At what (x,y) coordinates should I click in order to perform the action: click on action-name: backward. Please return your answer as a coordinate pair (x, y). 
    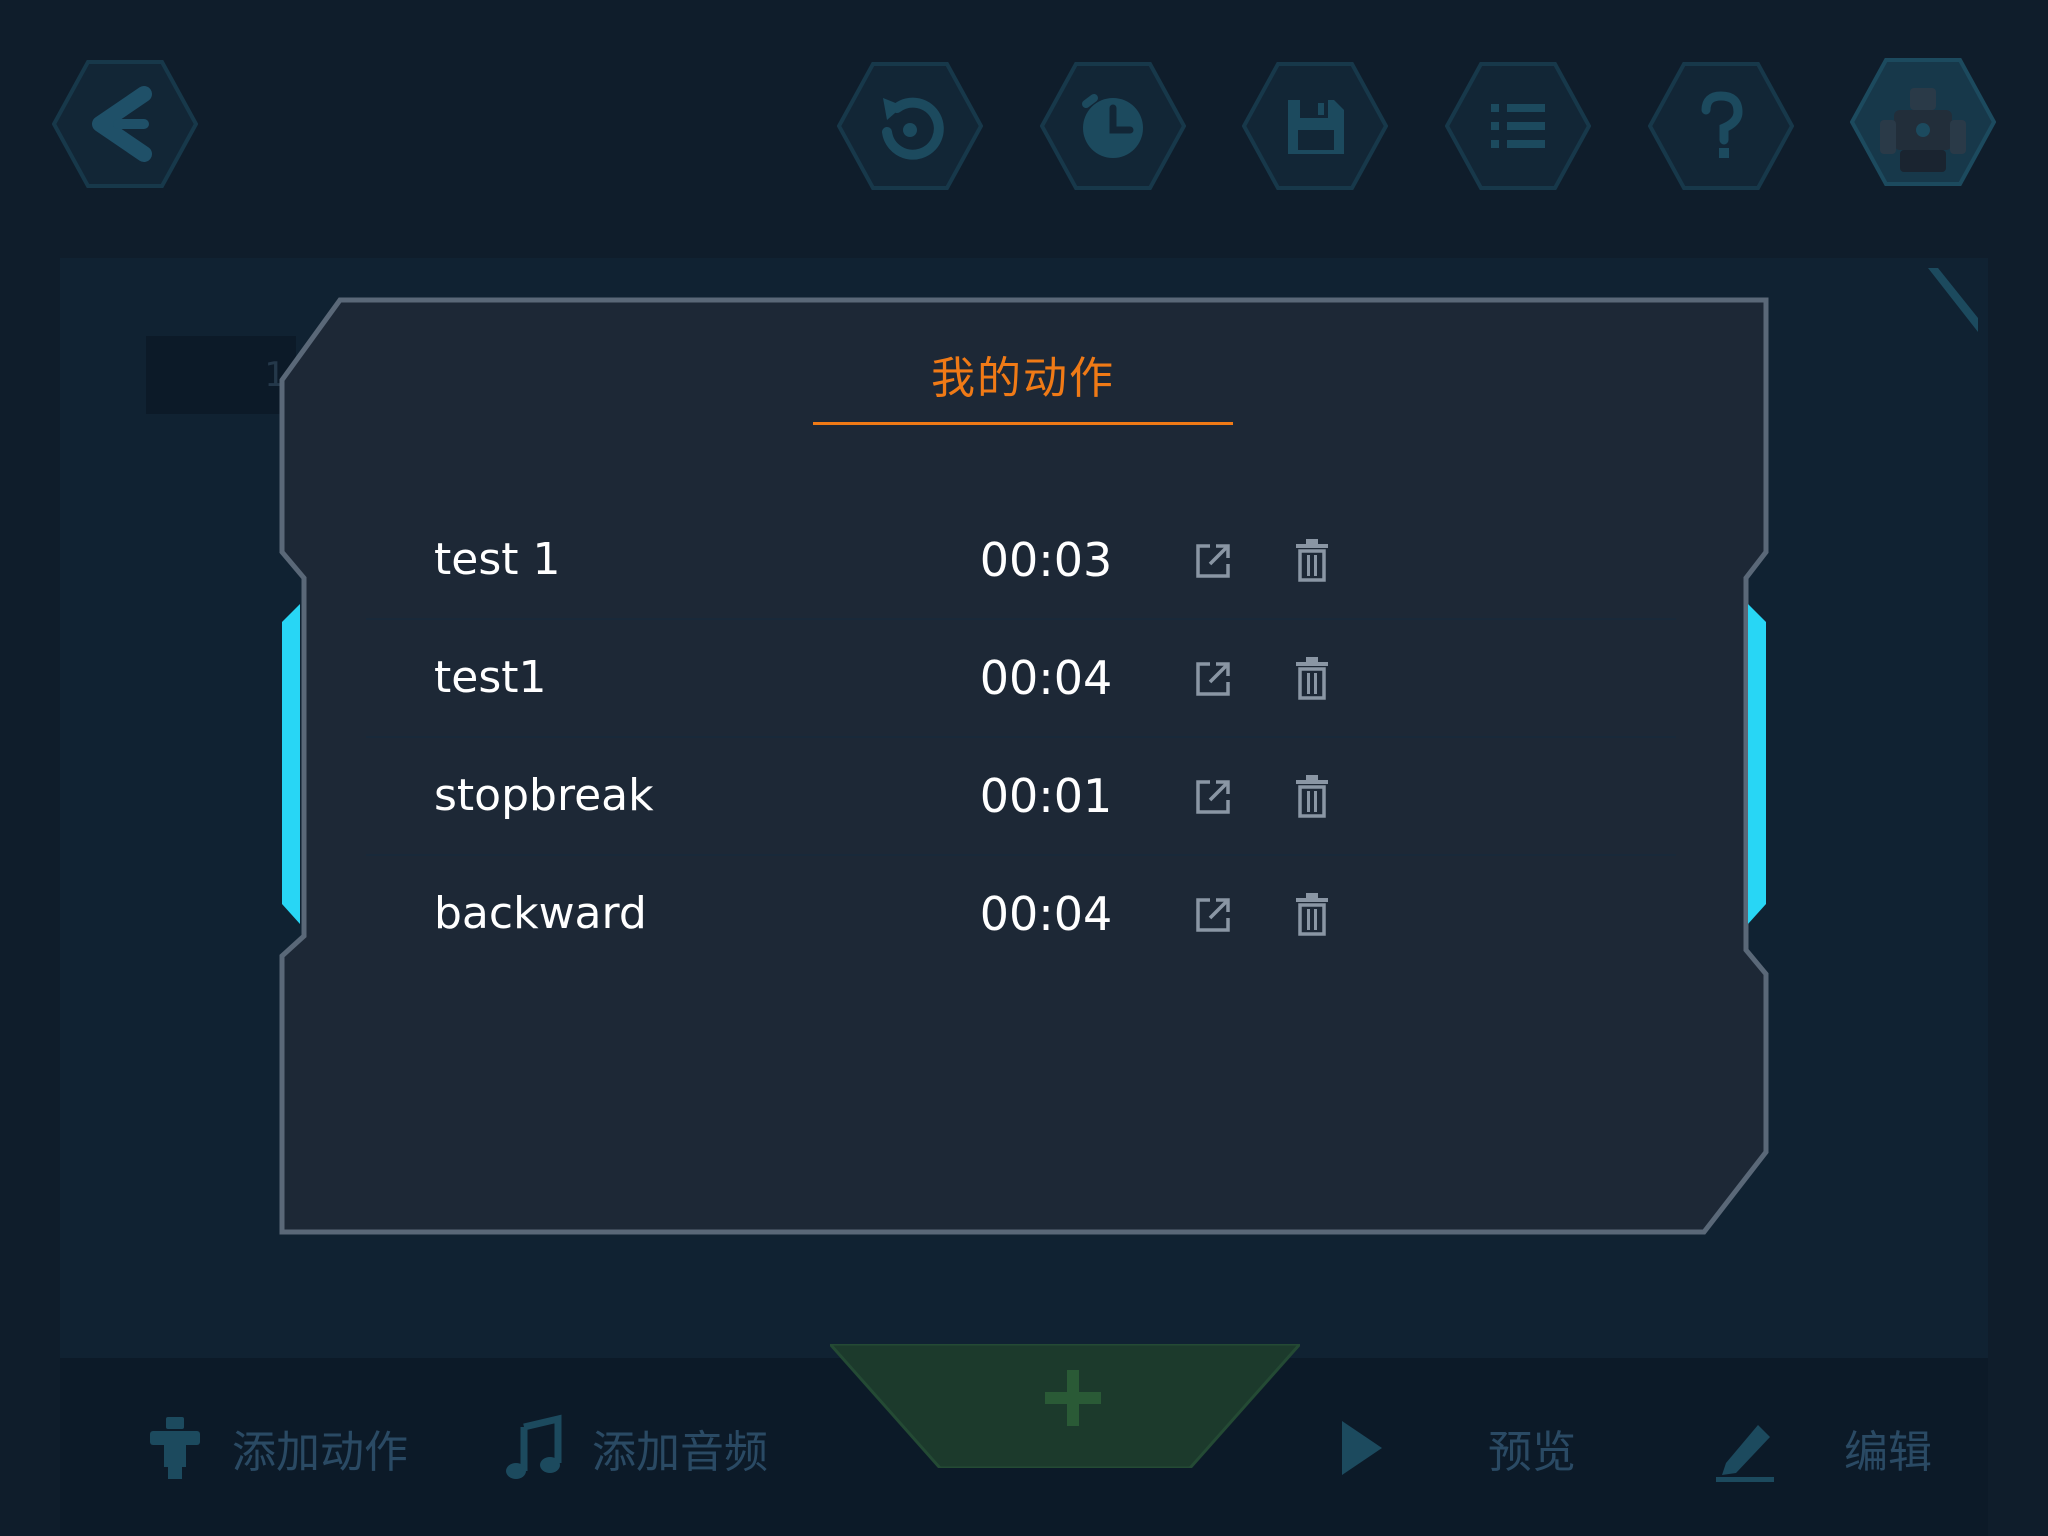
    Looking at the image, I should click on (540, 913).